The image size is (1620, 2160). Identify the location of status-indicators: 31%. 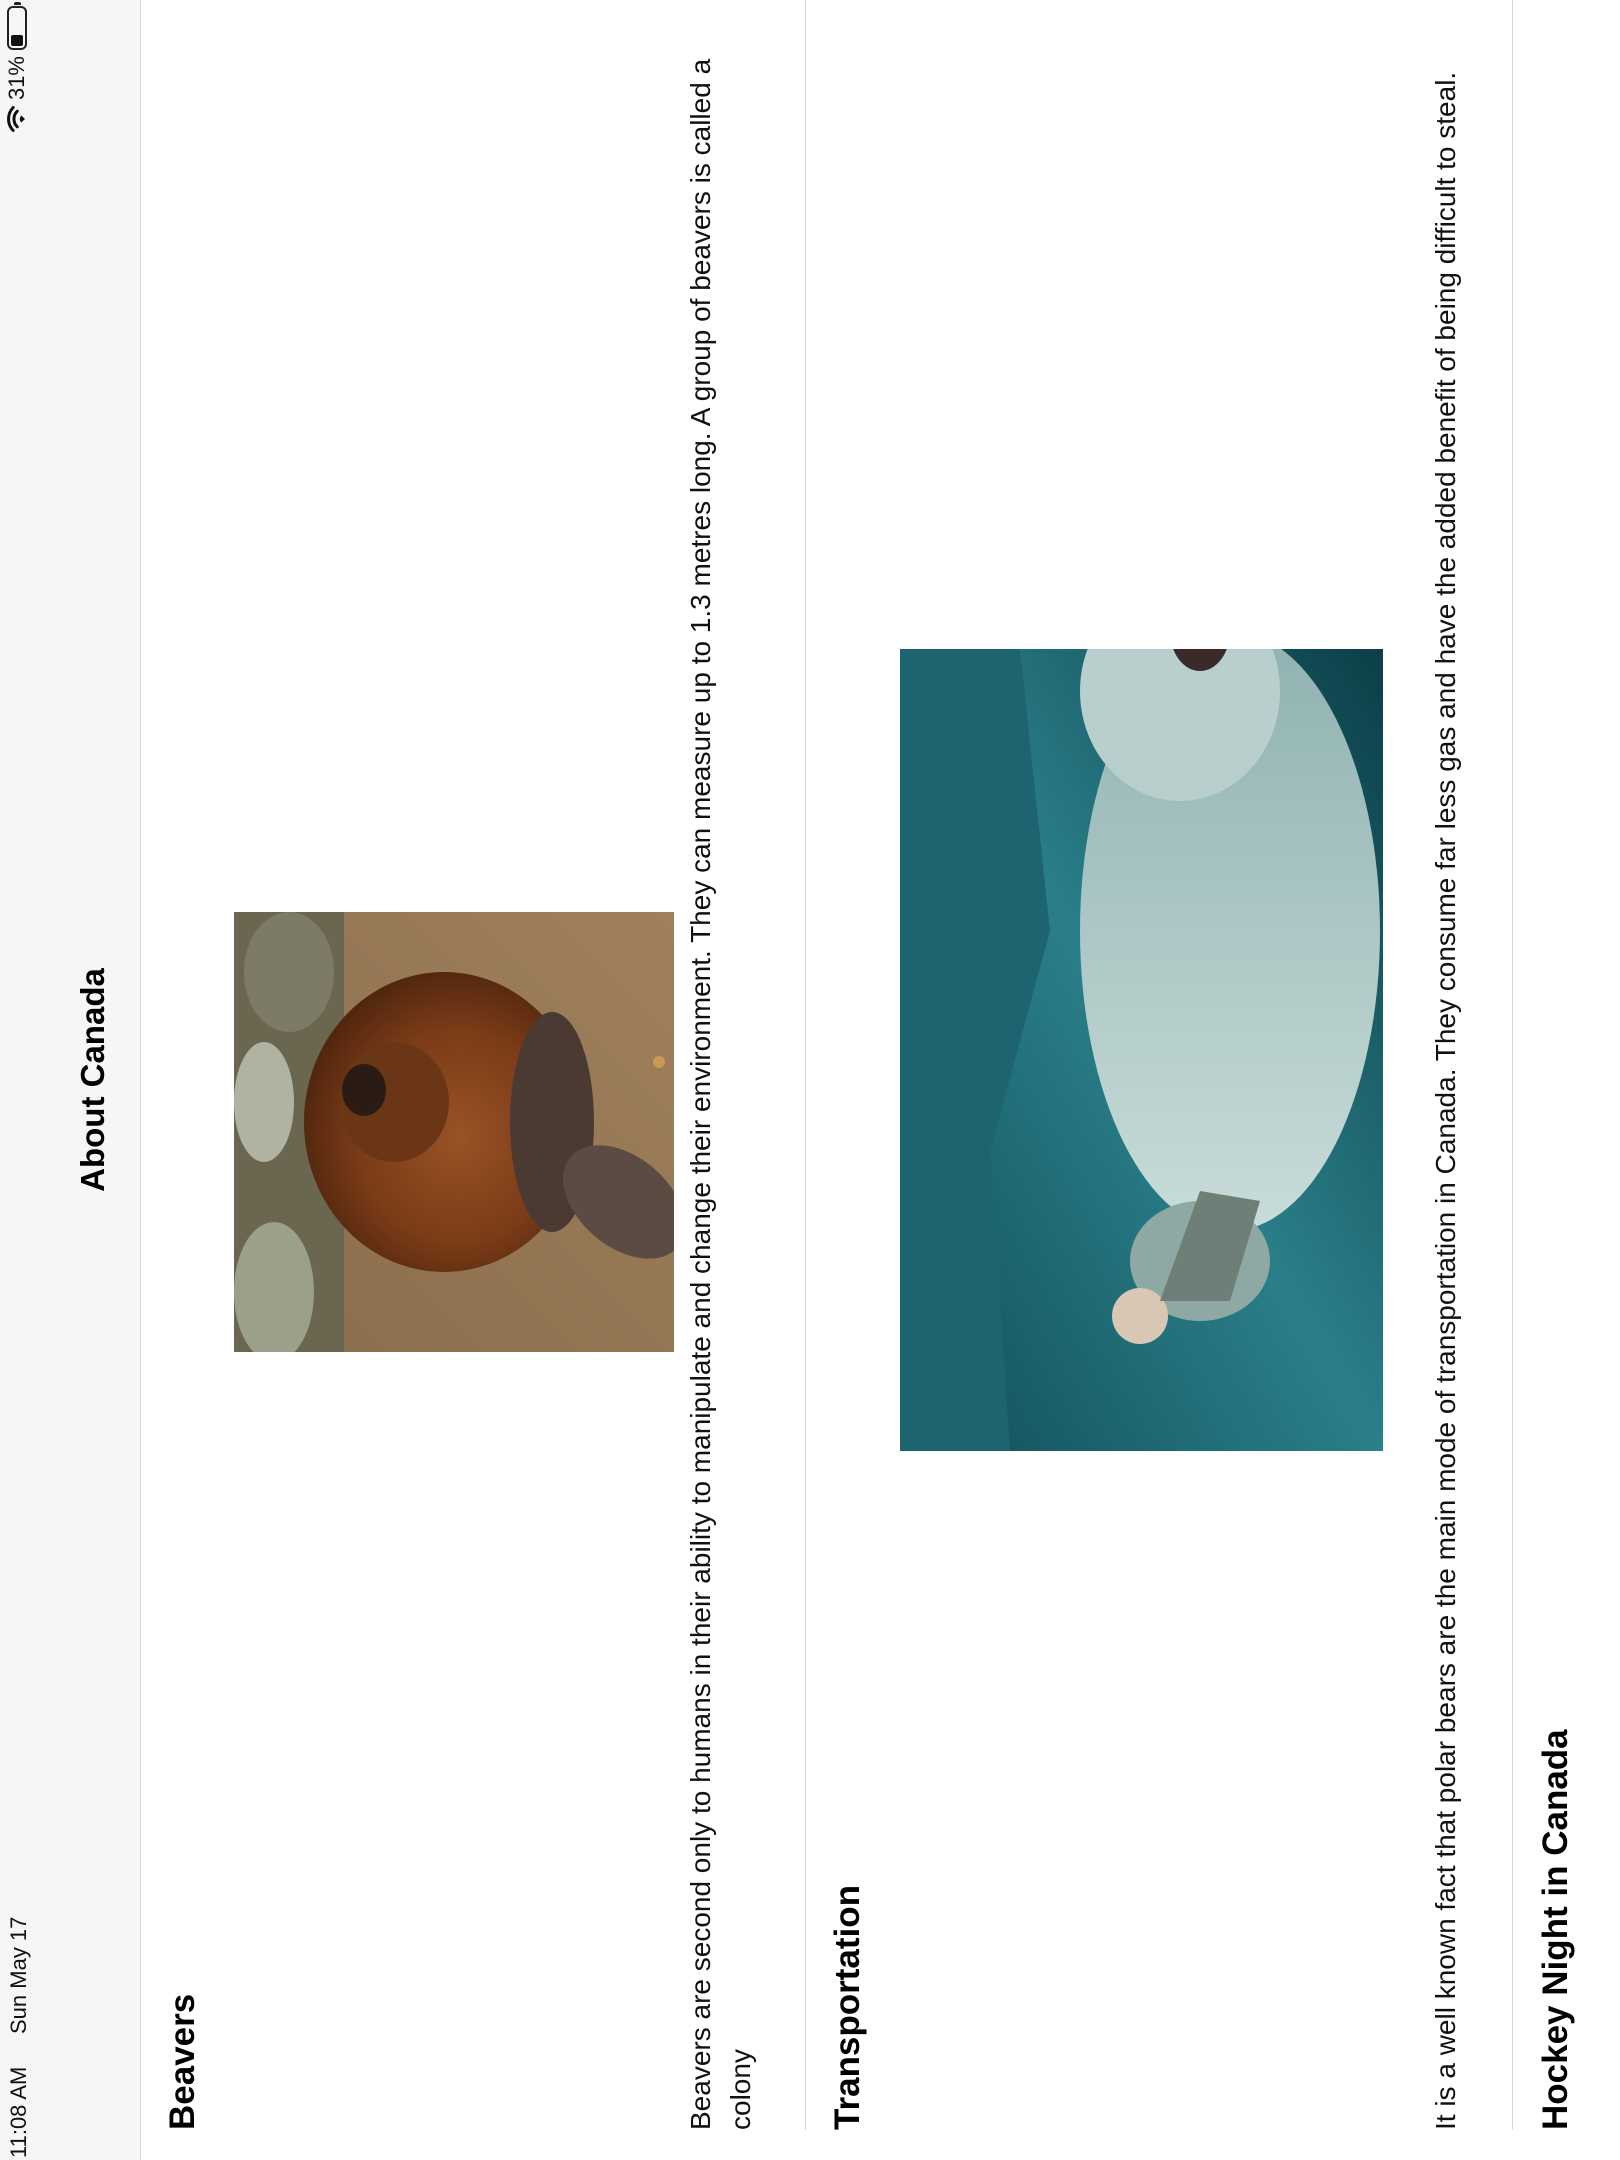
(17, 67).